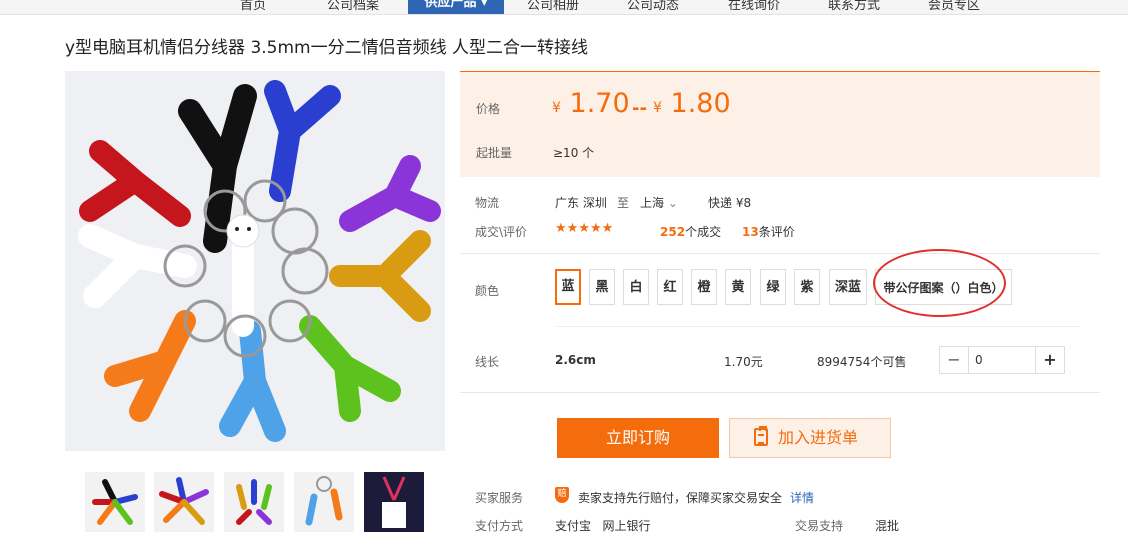 The height and width of the screenshot is (555, 1128). Describe the element at coordinates (499, 526) in the screenshot. I see `payment-label: 支付方式` at that location.